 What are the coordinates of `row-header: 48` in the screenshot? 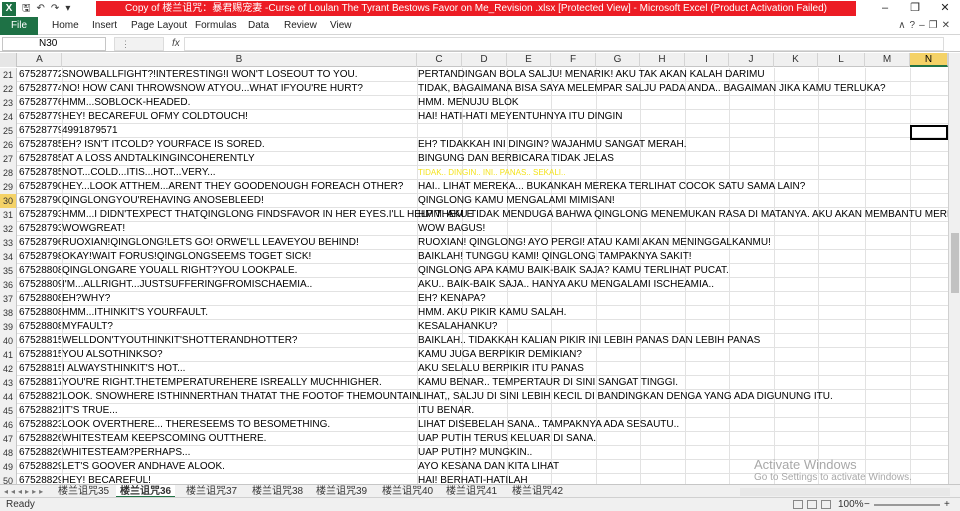 It's located at (8, 453).